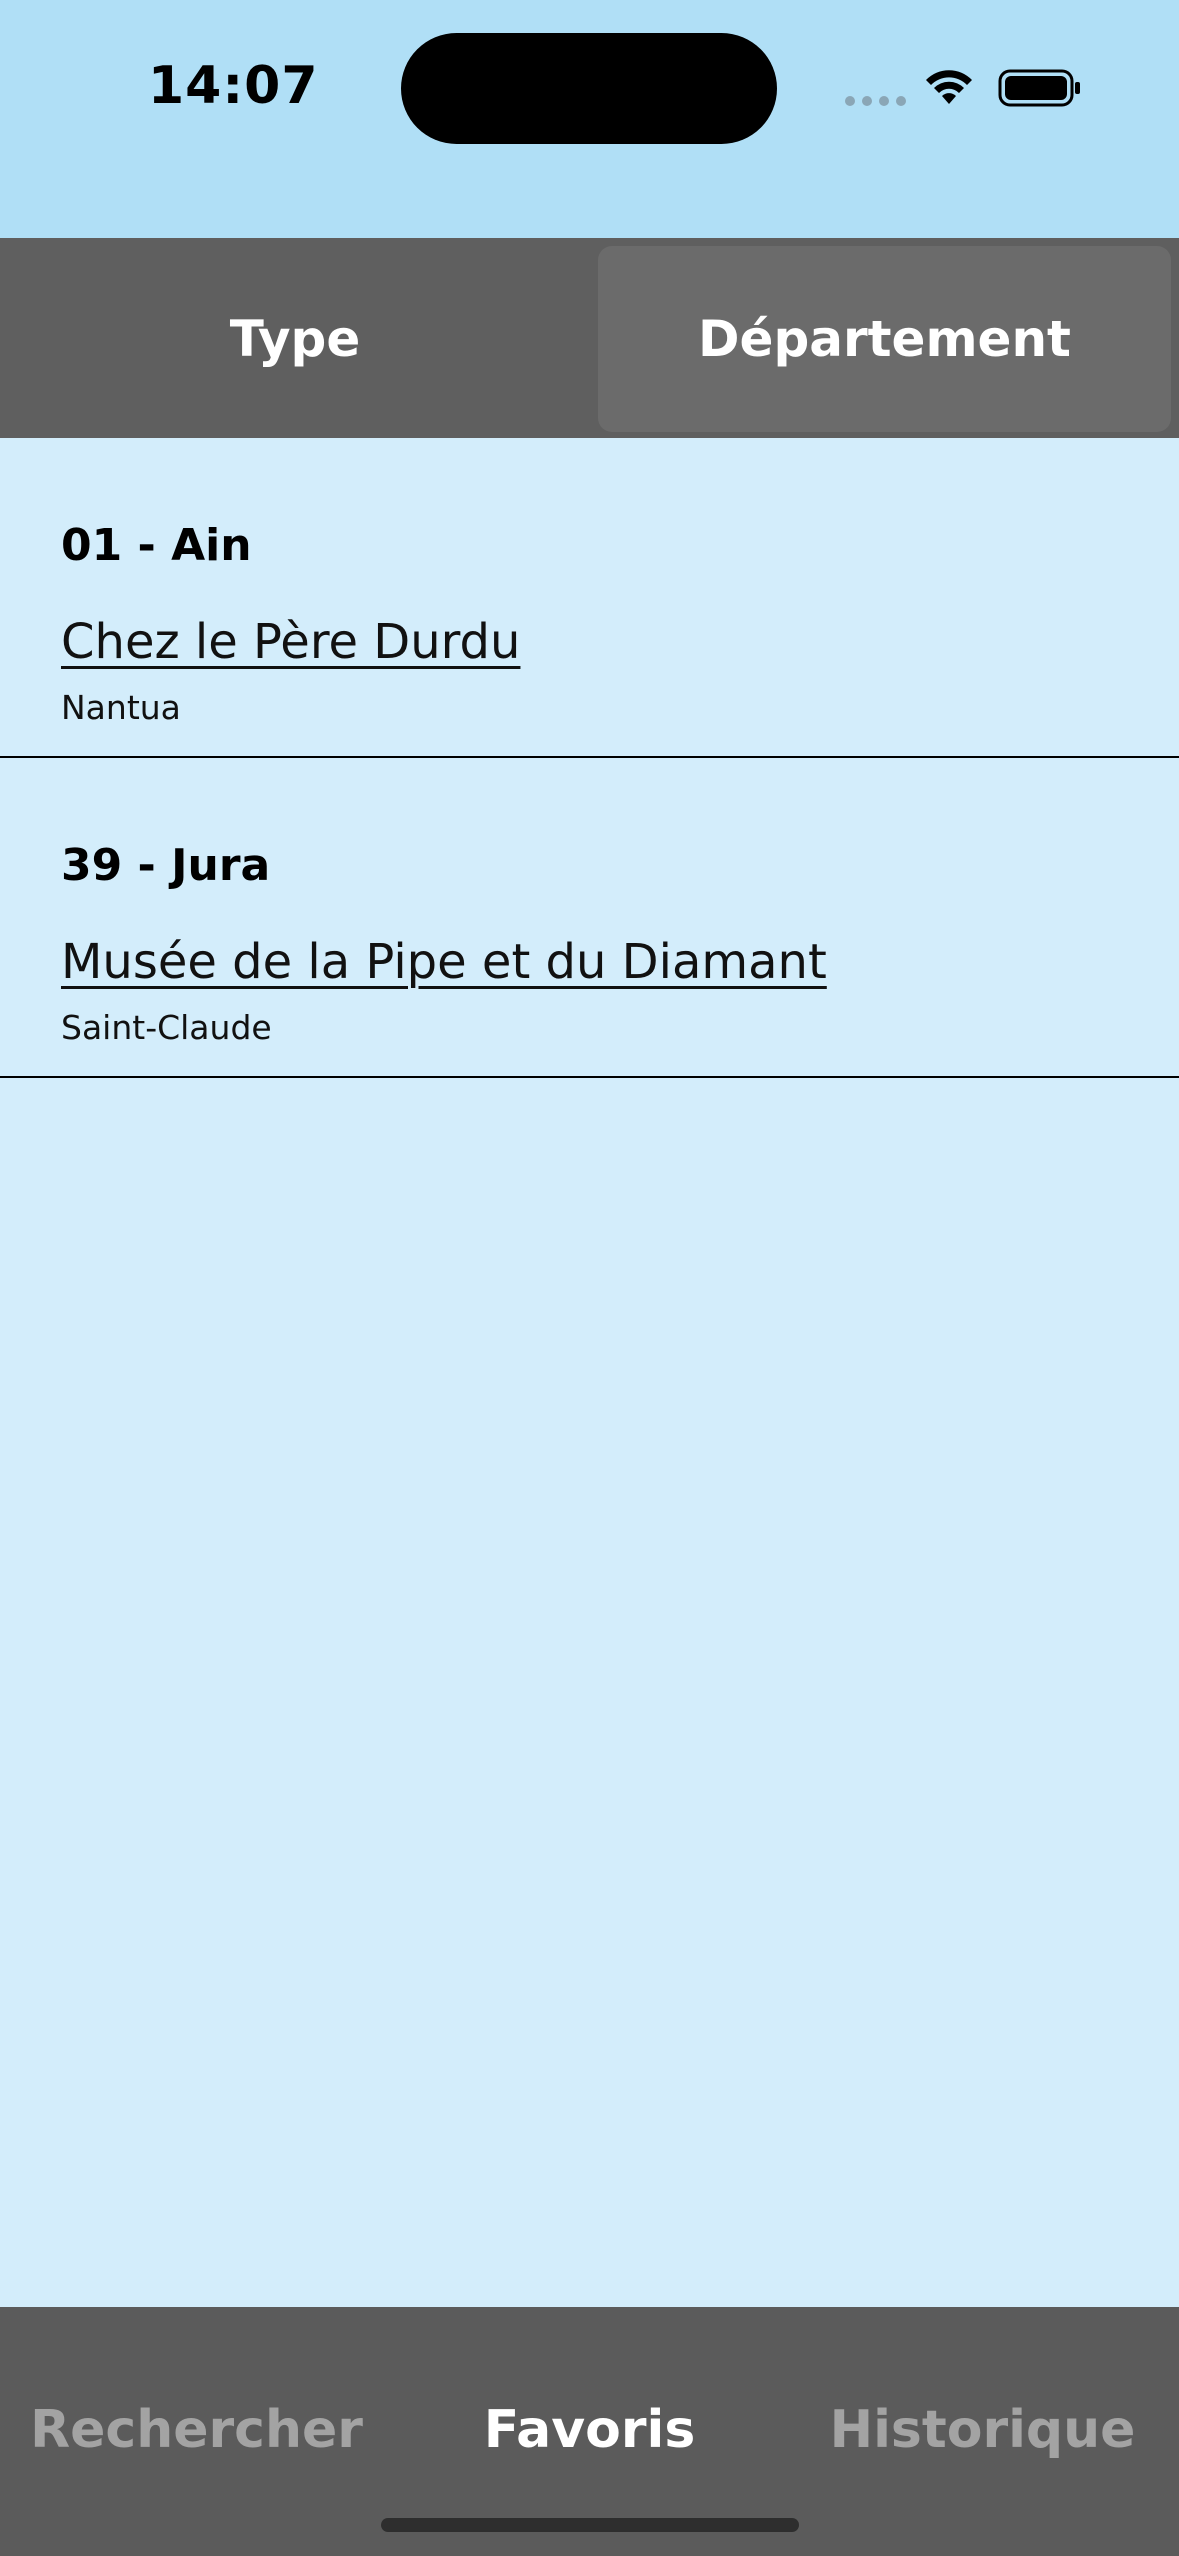  What do you see at coordinates (295, 339) in the screenshot?
I see `segment-type: Type` at bounding box center [295, 339].